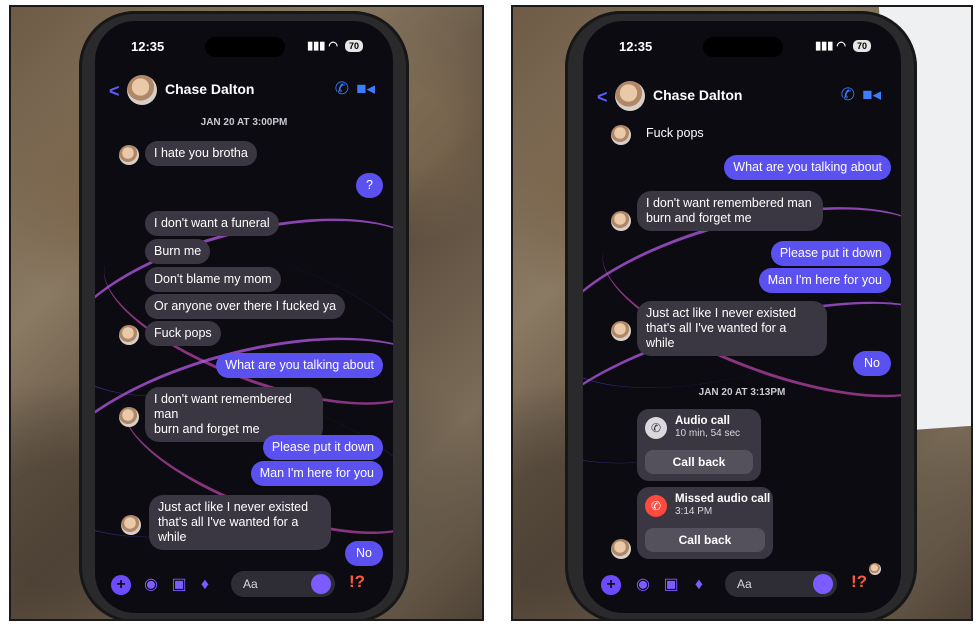 The height and width of the screenshot is (626, 975). I want to click on call-detail: 10 min, 54 sec, so click(708, 433).